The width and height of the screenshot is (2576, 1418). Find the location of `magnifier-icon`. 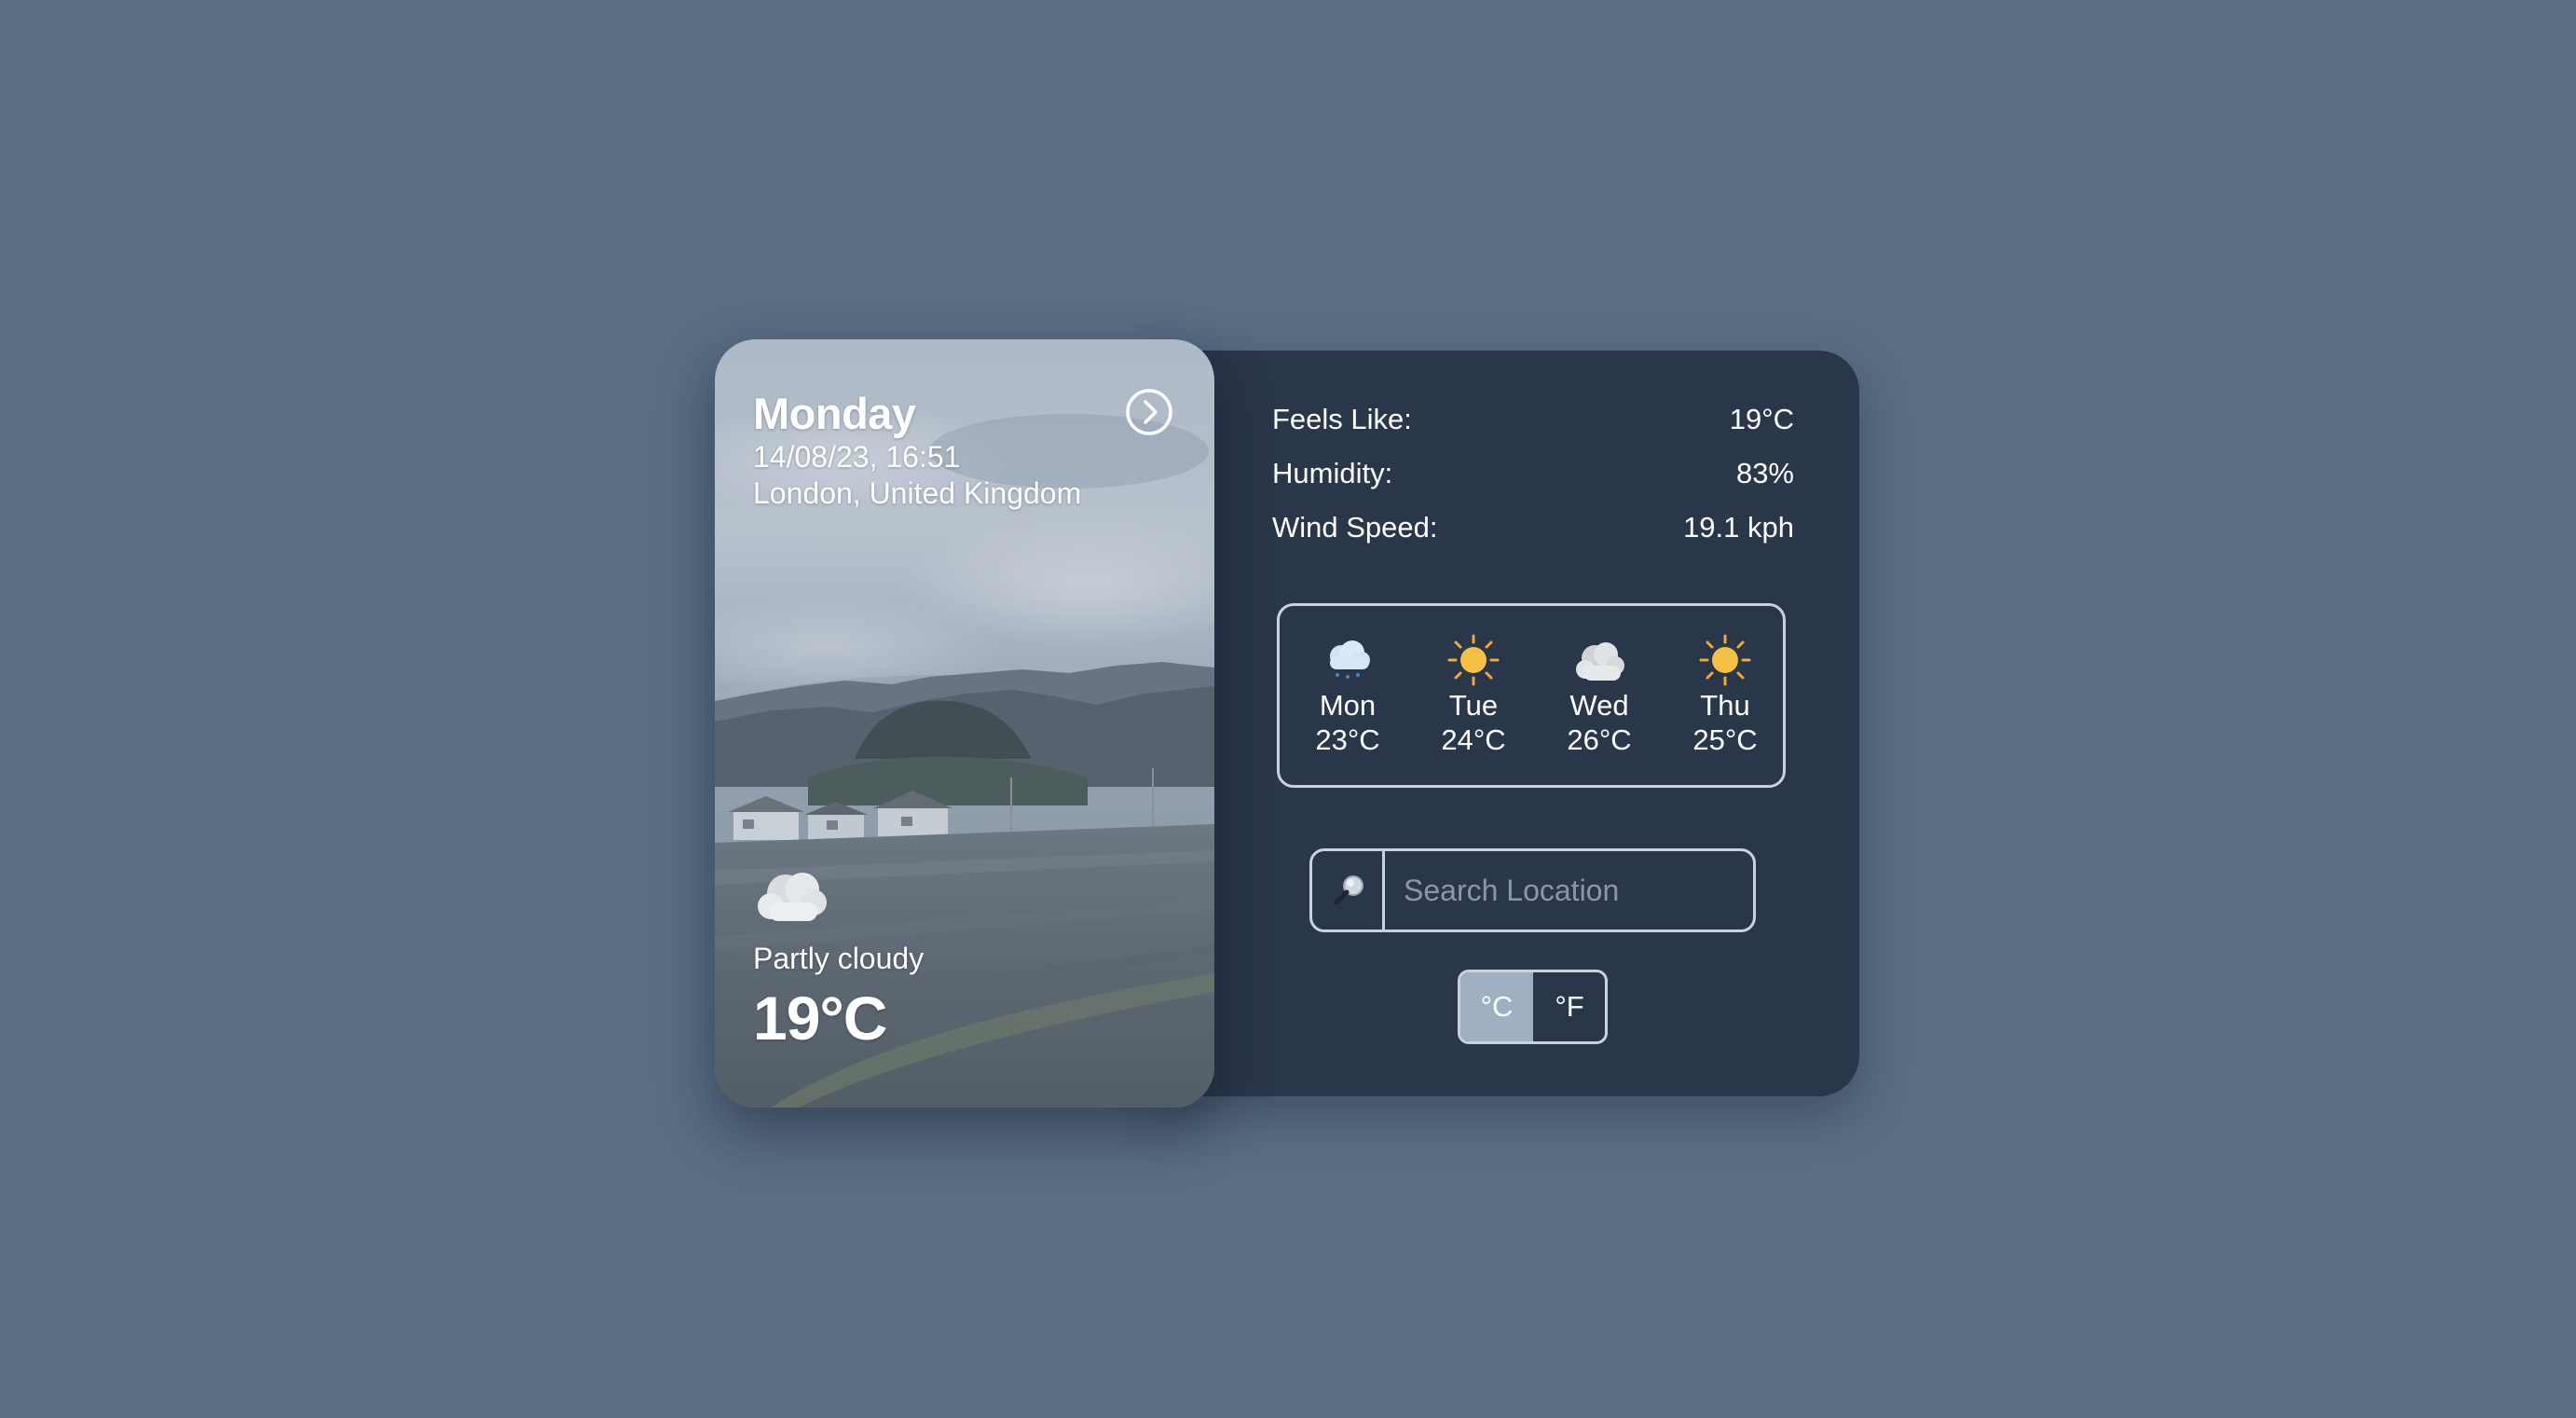

magnifier-icon is located at coordinates (1348, 890).